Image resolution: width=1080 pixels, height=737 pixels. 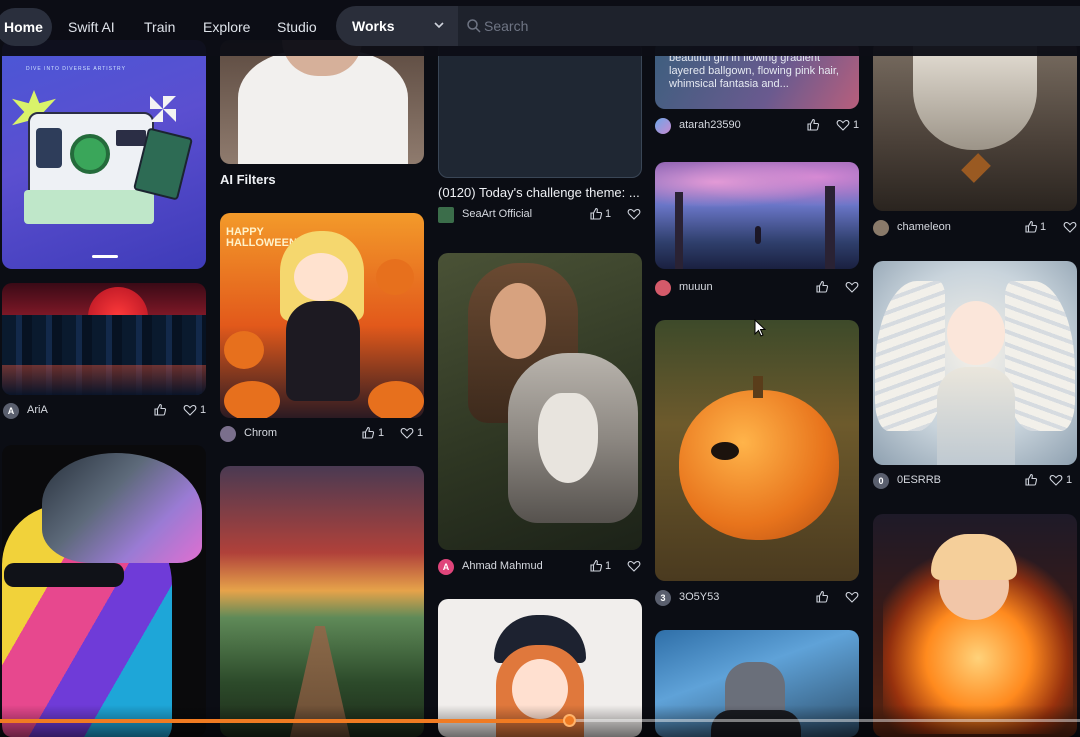 What do you see at coordinates (699, 597) in the screenshot?
I see `username: 3O5Y53` at bounding box center [699, 597].